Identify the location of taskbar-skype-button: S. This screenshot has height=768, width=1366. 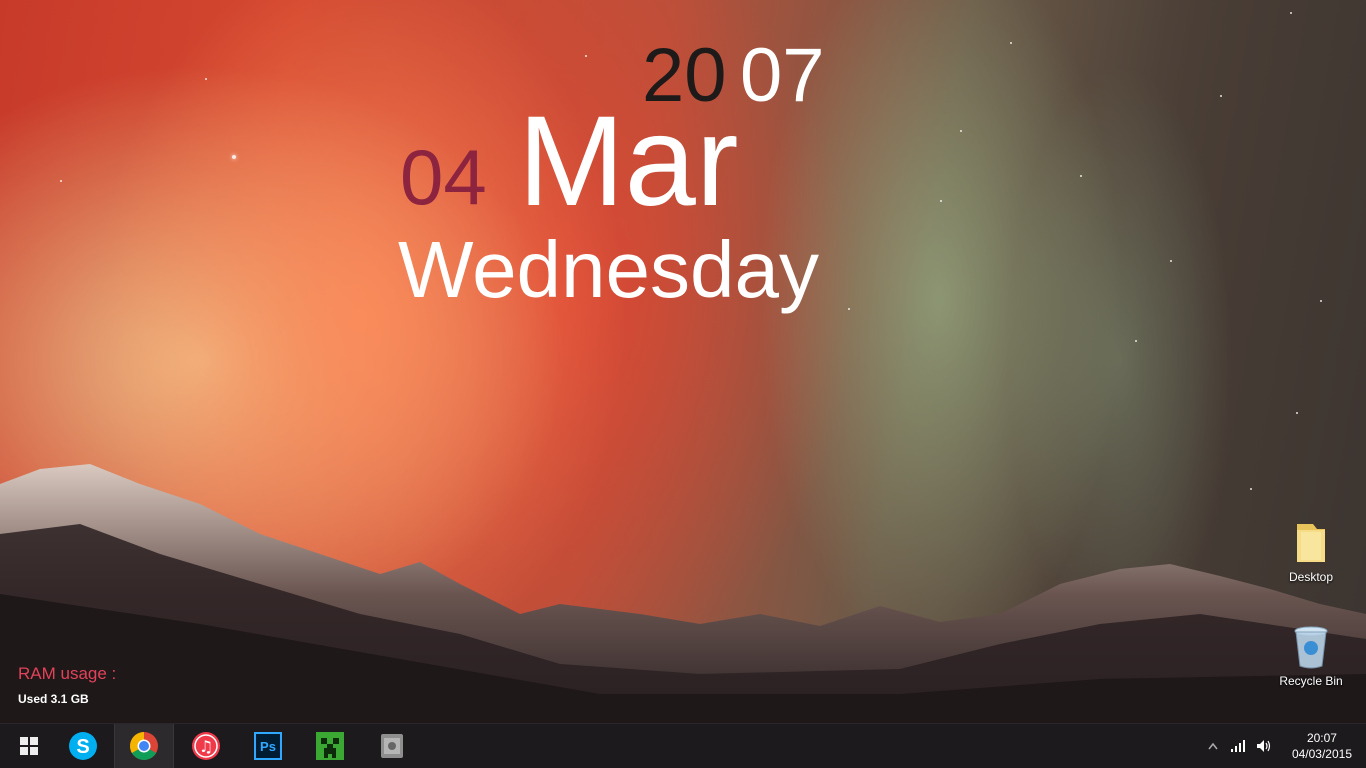
(83, 746).